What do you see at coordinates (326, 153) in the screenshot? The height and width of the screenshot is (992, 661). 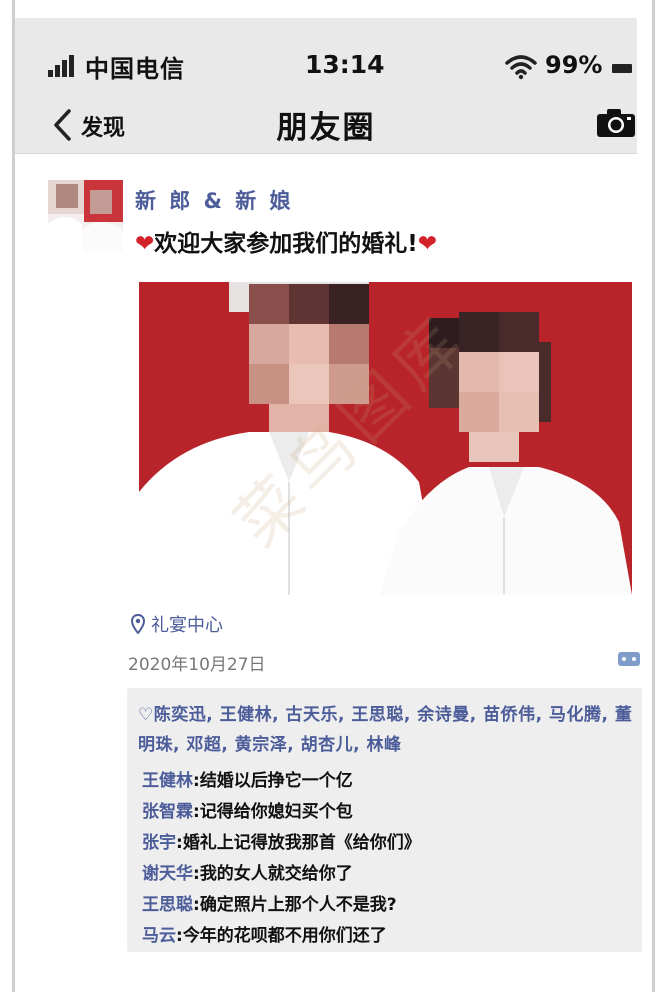 I see `header-divider` at bounding box center [326, 153].